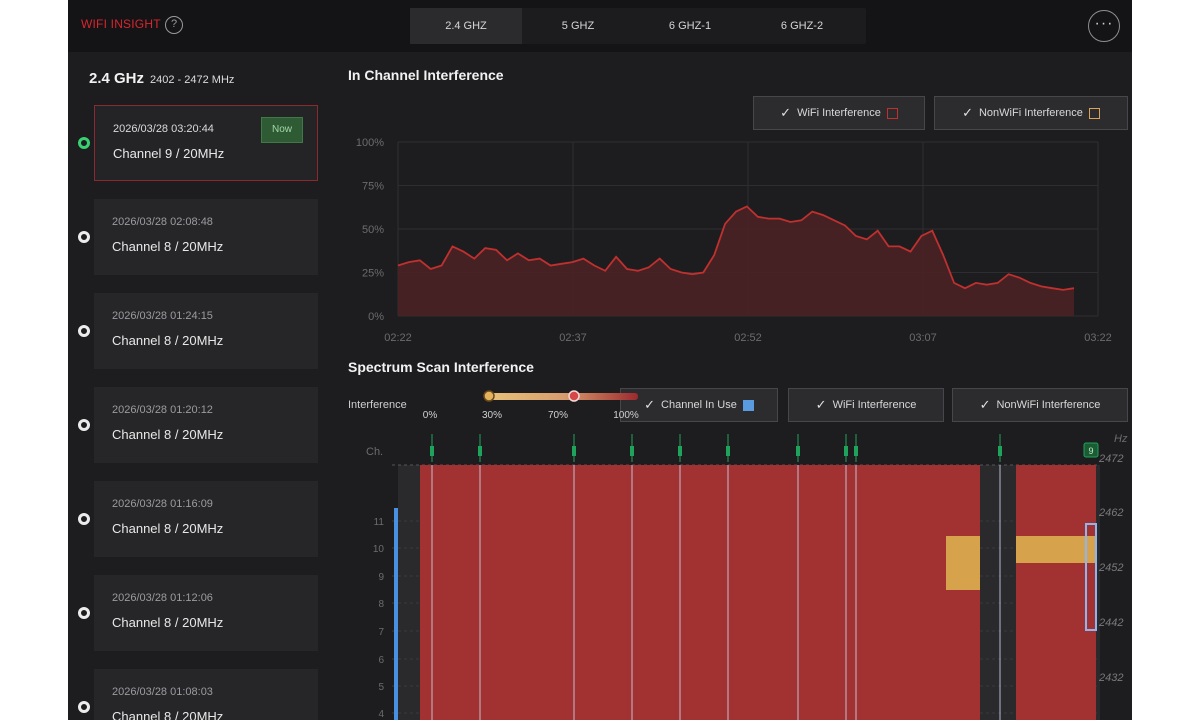 This screenshot has width=1200, height=720. I want to click on toggle-label: WiFi Interference, so click(839, 113).